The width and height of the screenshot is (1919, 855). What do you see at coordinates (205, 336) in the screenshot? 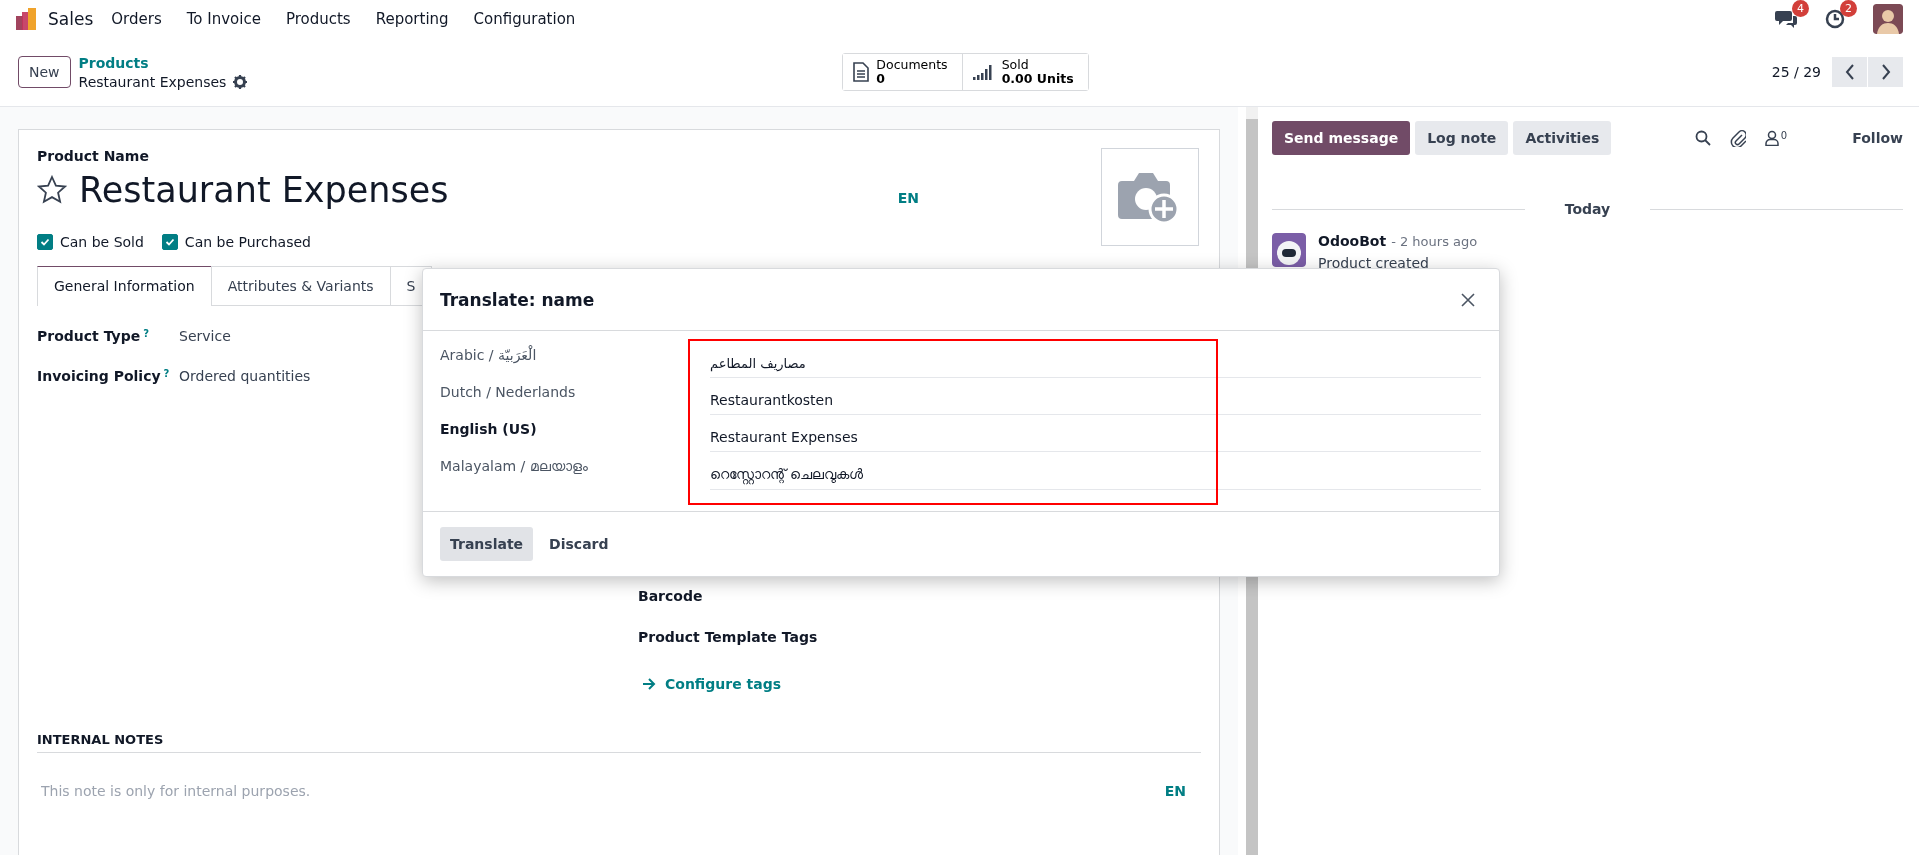
I see `field-value: Service` at bounding box center [205, 336].